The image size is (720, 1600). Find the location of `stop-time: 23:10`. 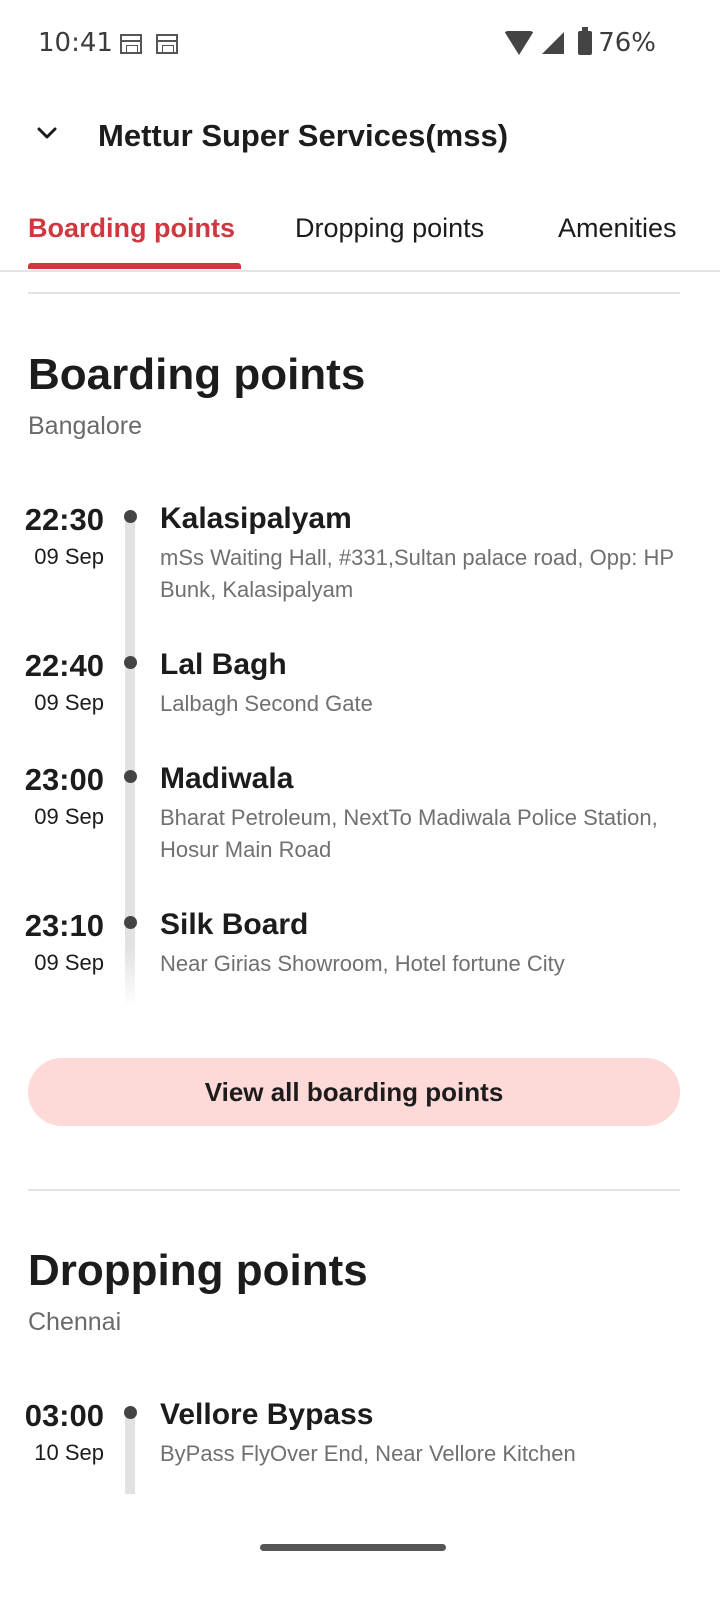

stop-time: 23:10 is located at coordinates (64, 925).